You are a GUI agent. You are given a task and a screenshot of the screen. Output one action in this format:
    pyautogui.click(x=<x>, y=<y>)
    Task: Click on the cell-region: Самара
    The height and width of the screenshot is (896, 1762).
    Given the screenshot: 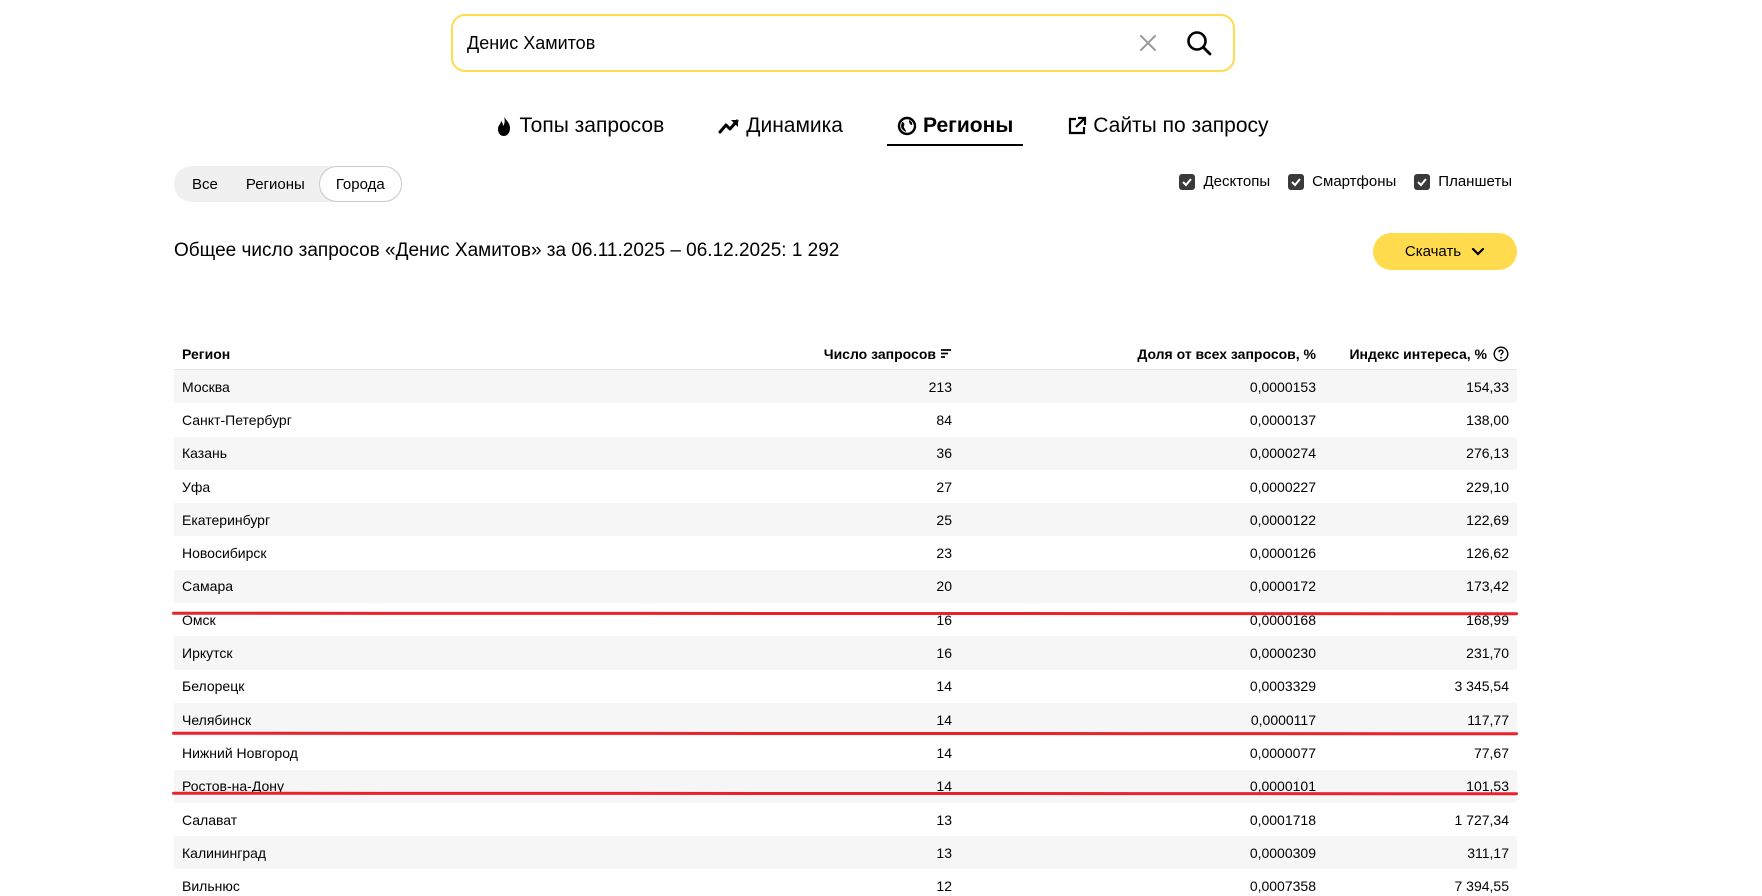 What is the action you would take?
    pyautogui.click(x=208, y=586)
    